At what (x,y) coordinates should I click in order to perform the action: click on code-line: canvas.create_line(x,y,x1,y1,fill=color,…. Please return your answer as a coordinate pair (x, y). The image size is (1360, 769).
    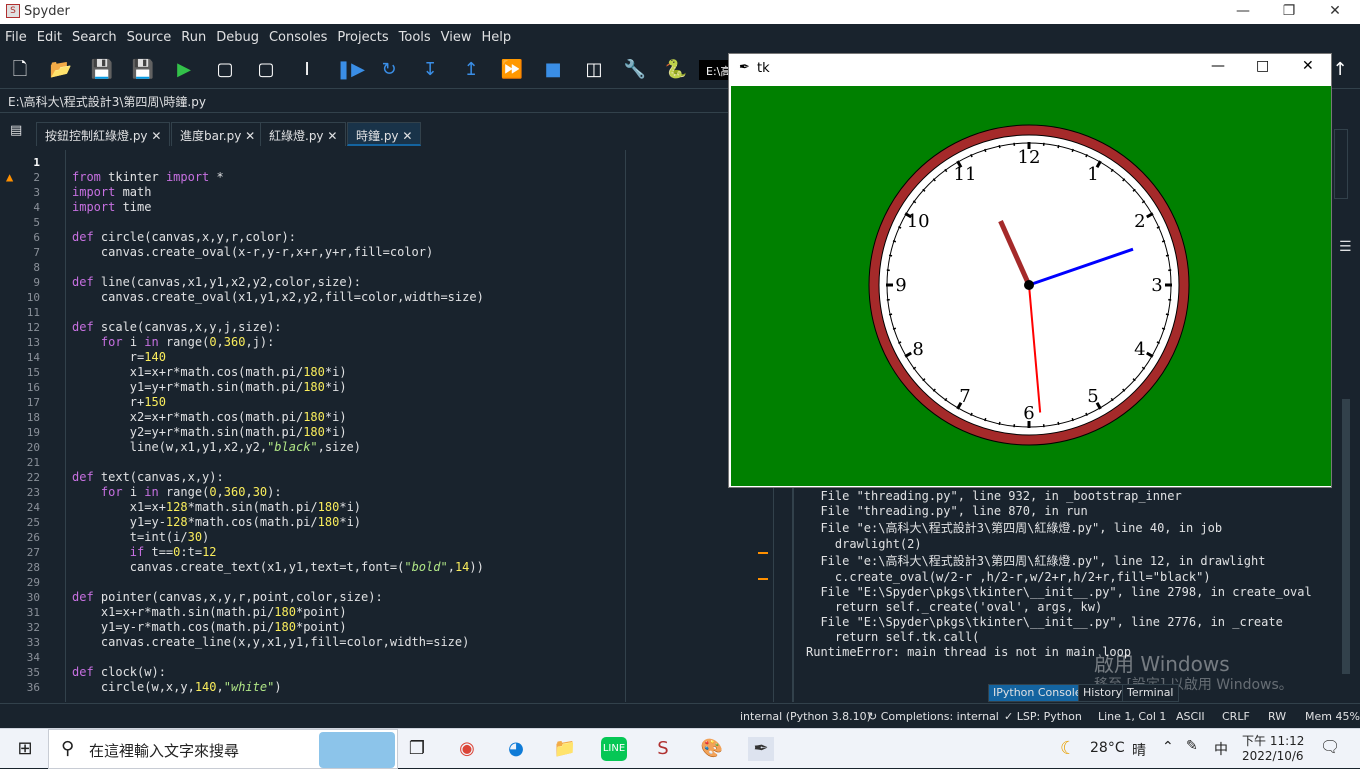
    Looking at the image, I should click on (270, 642).